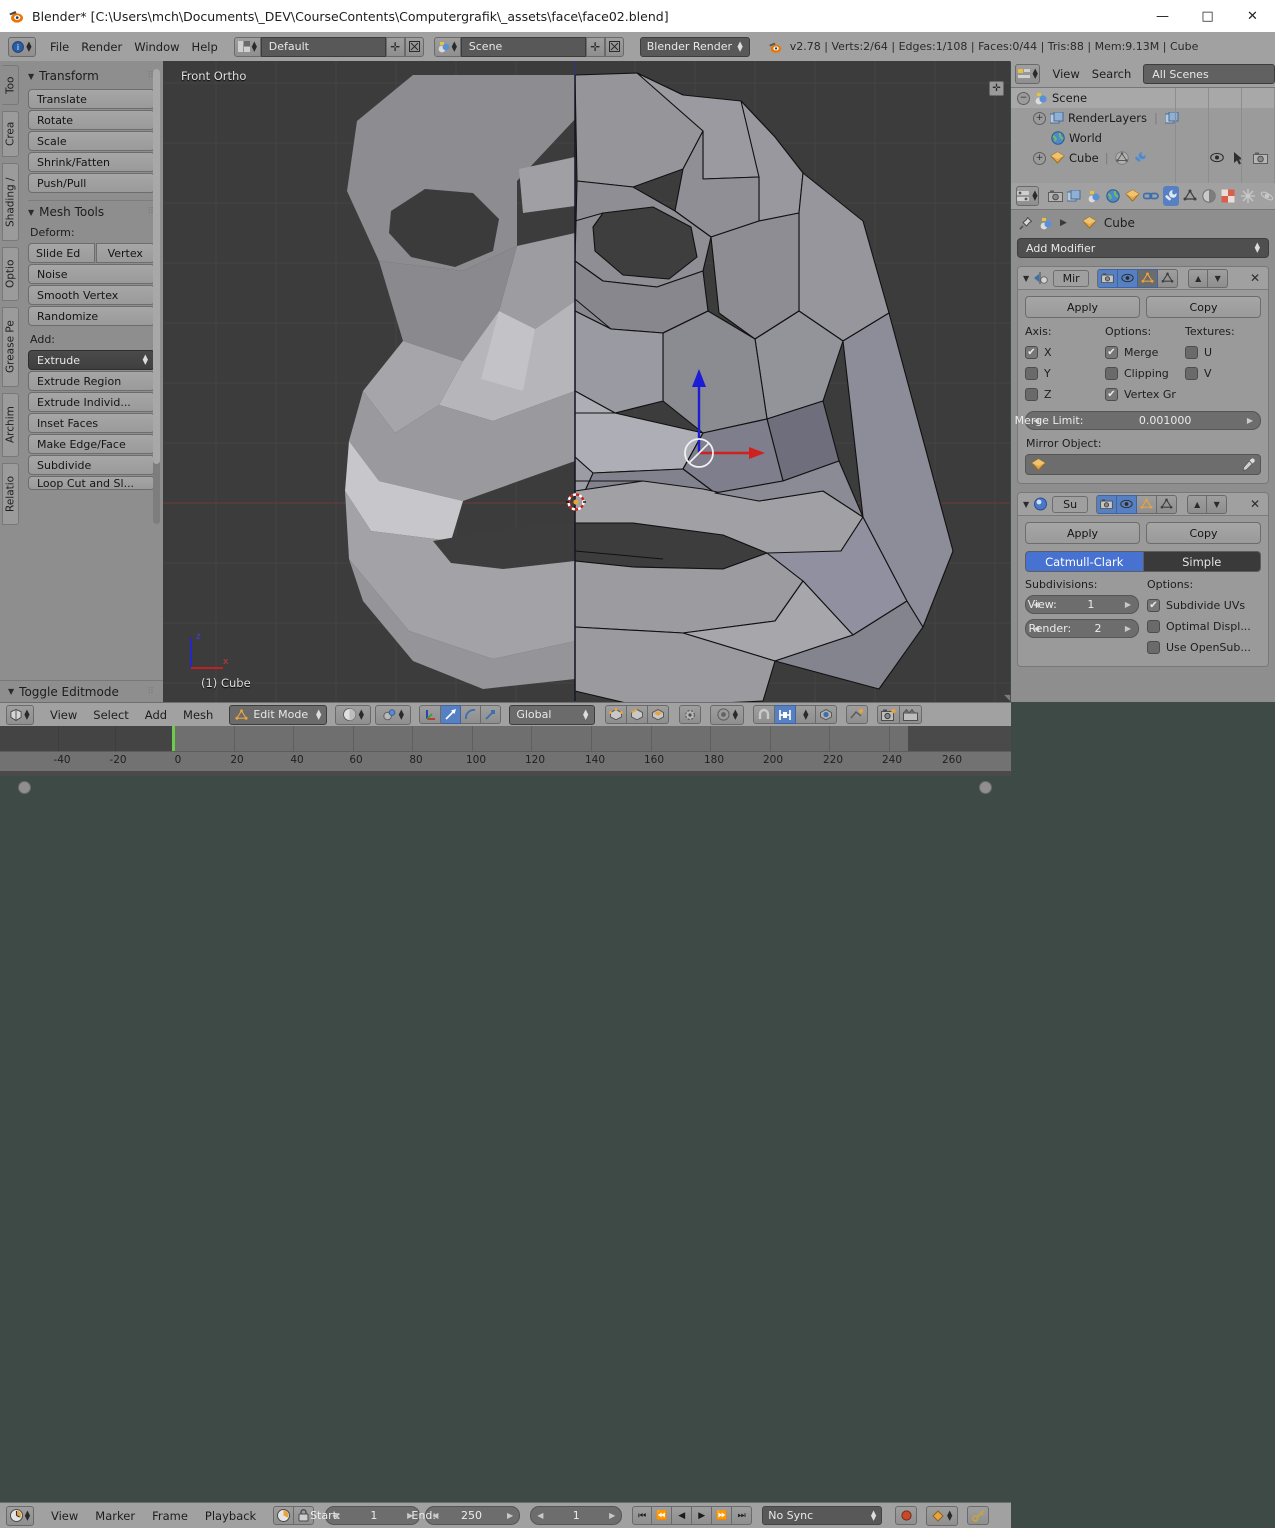 The height and width of the screenshot is (1528, 1275). I want to click on play-button: ▶, so click(702, 1515).